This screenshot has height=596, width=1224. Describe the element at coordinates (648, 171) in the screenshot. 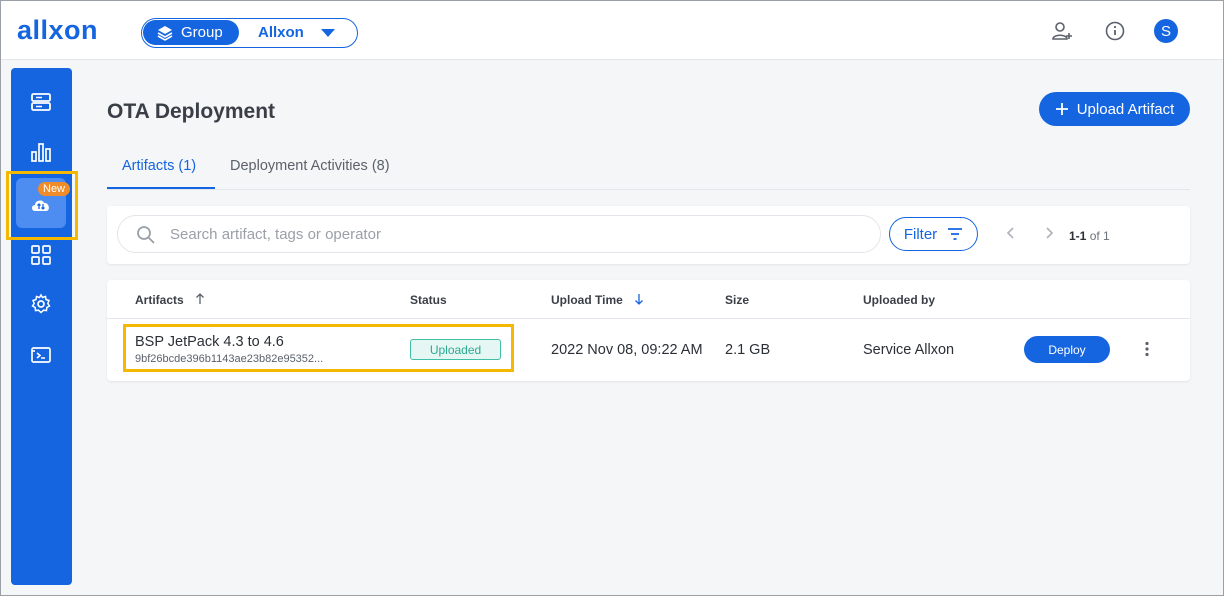

I see `tab-bar: Artifacts (1) Deployment Activities (8)` at that location.